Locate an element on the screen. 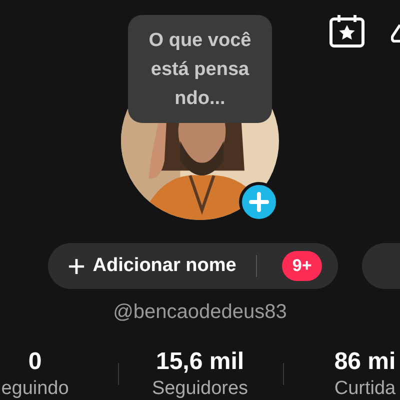 This screenshot has width=400, height=400. stat-value: 15,6 mil is located at coordinates (200, 362).